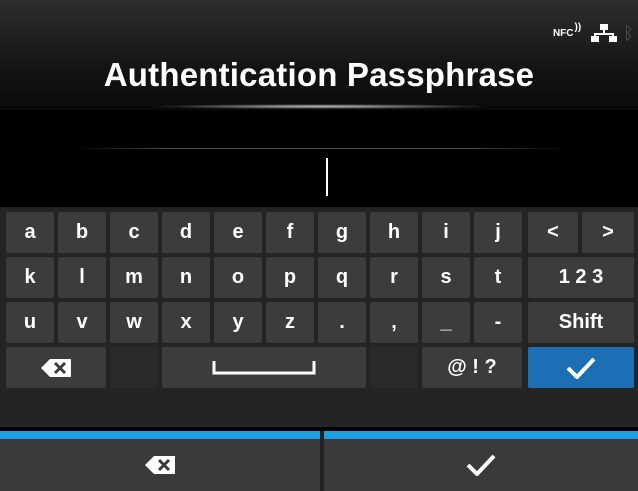 This screenshot has width=638, height=491. Describe the element at coordinates (342, 232) in the screenshot. I see `key-g: g` at that location.